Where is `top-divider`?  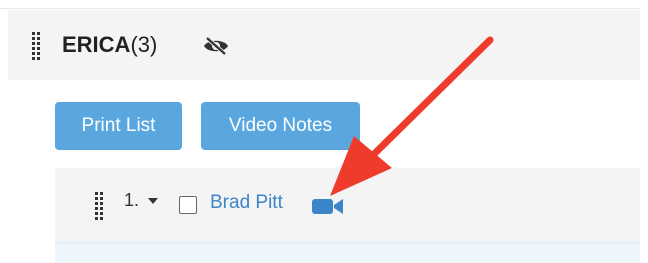 top-divider is located at coordinates (320, 4).